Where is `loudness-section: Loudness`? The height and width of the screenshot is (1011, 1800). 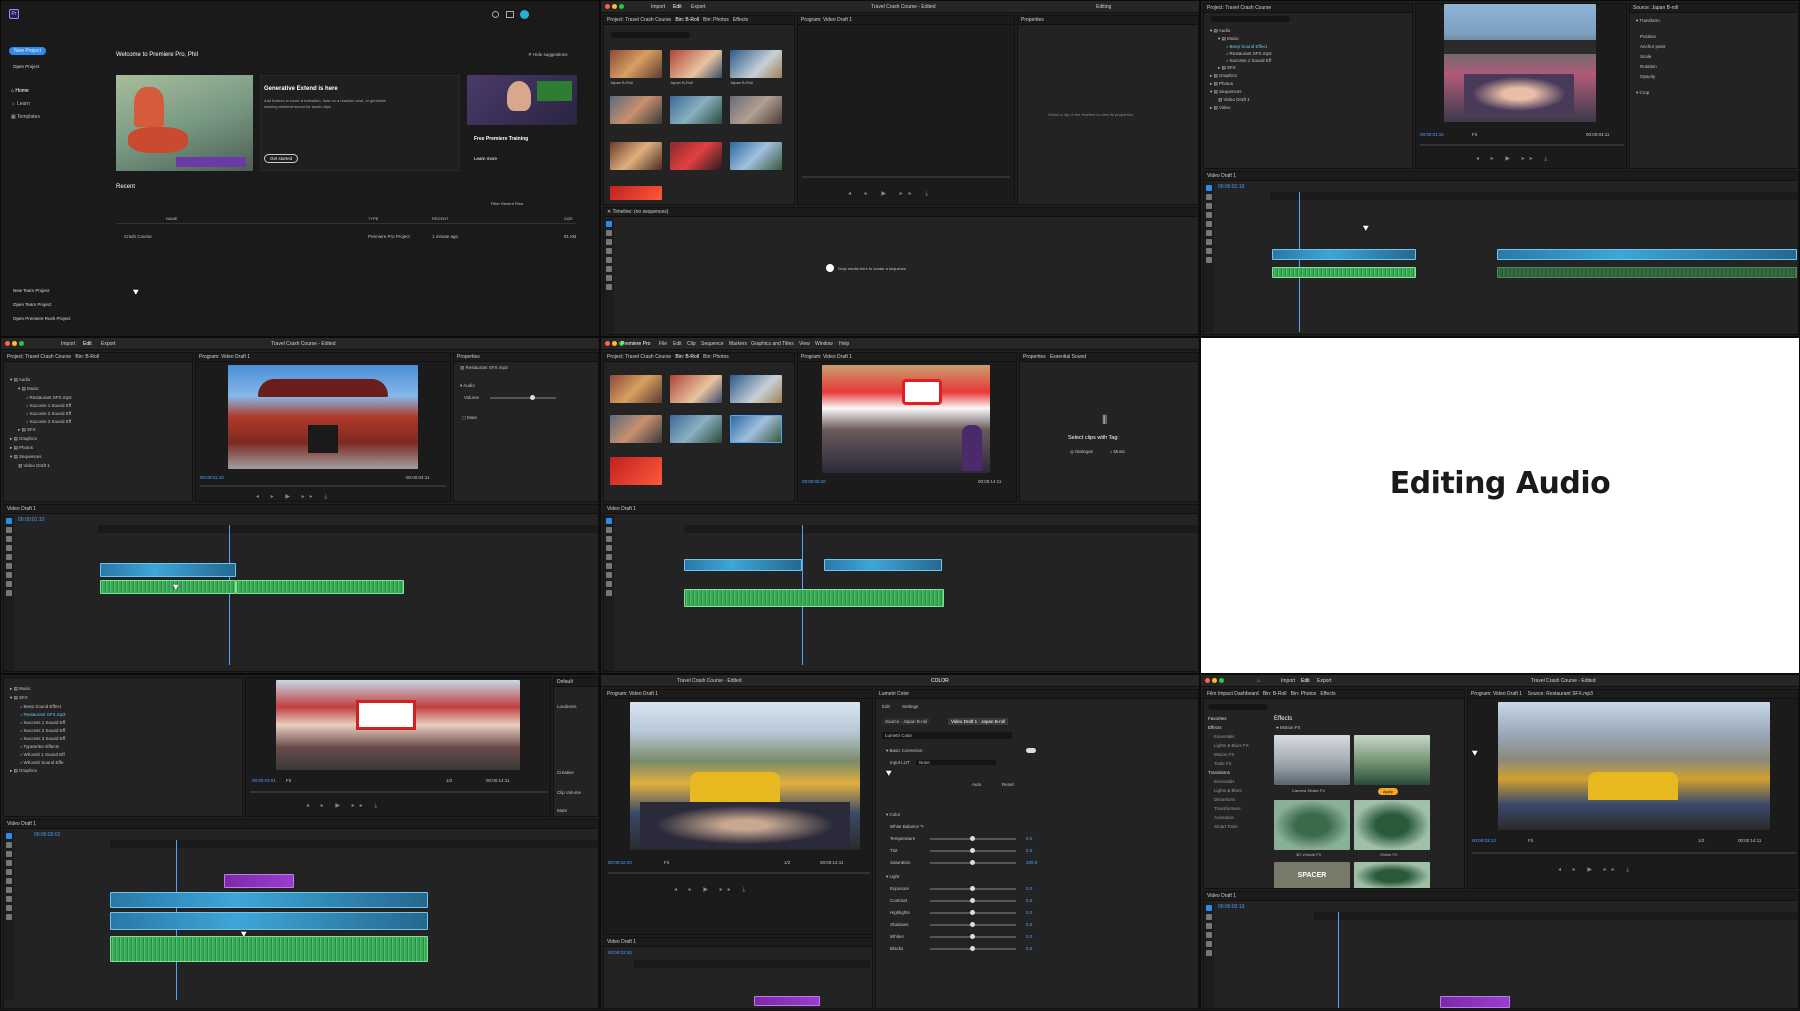
loudness-section: Loudness is located at coordinates (567, 706).